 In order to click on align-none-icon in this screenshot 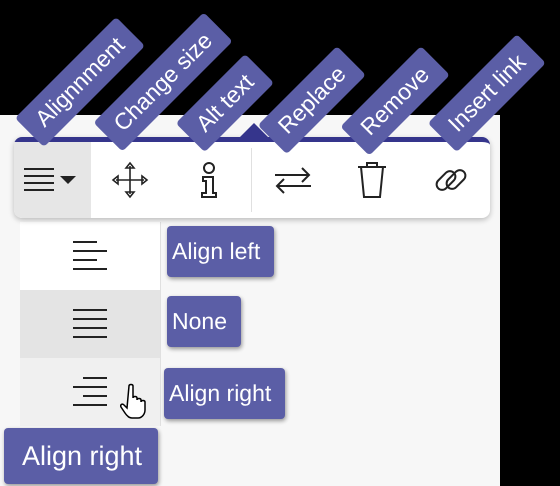, I will do `click(90, 324)`.